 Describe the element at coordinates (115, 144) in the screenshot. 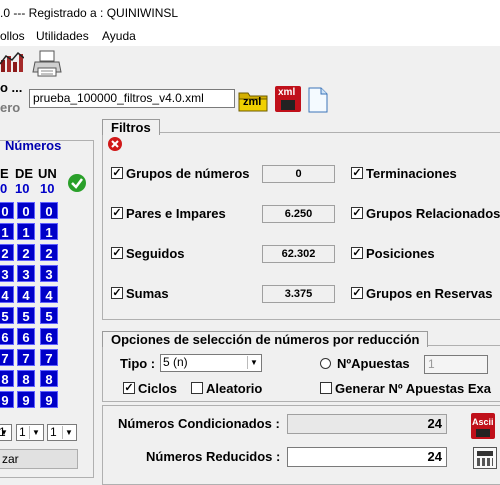

I see `close-icon` at that location.